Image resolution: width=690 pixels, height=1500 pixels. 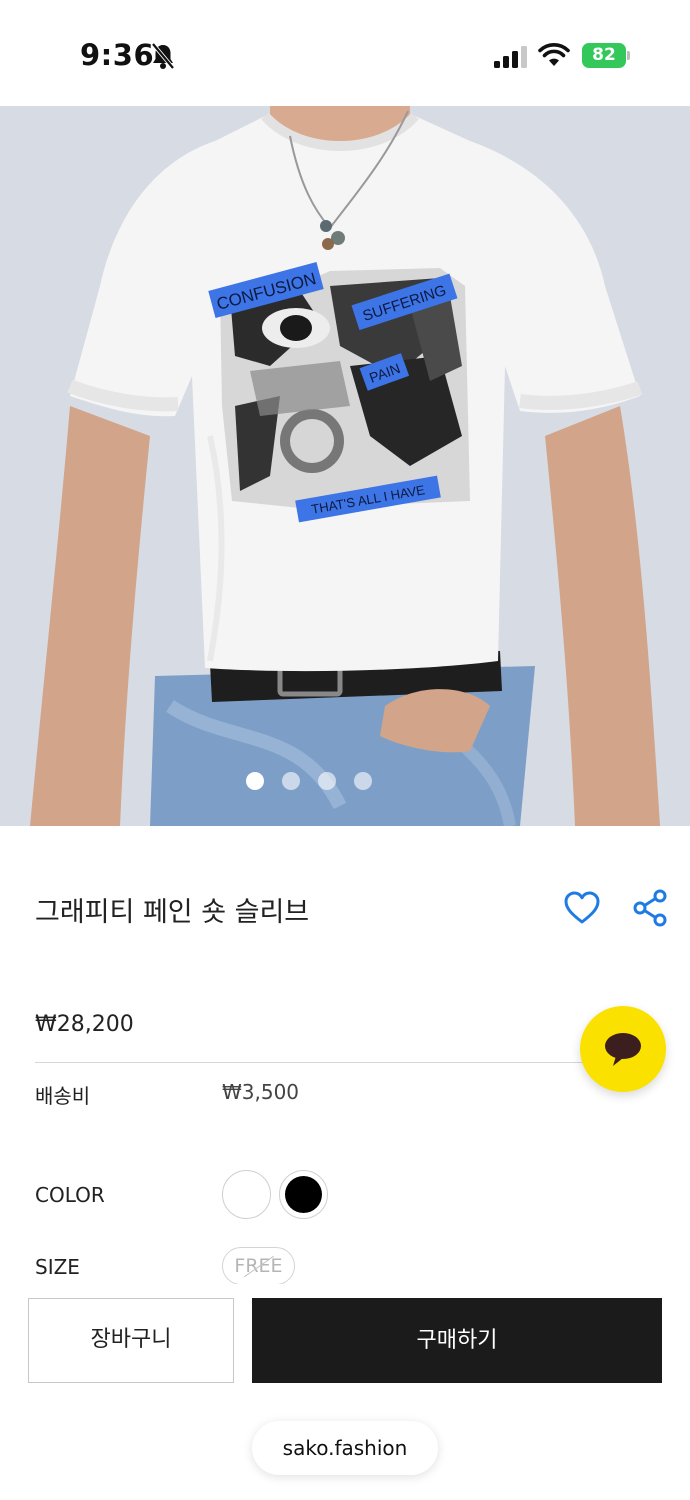 What do you see at coordinates (510, 57) in the screenshot?
I see `signal-icon` at bounding box center [510, 57].